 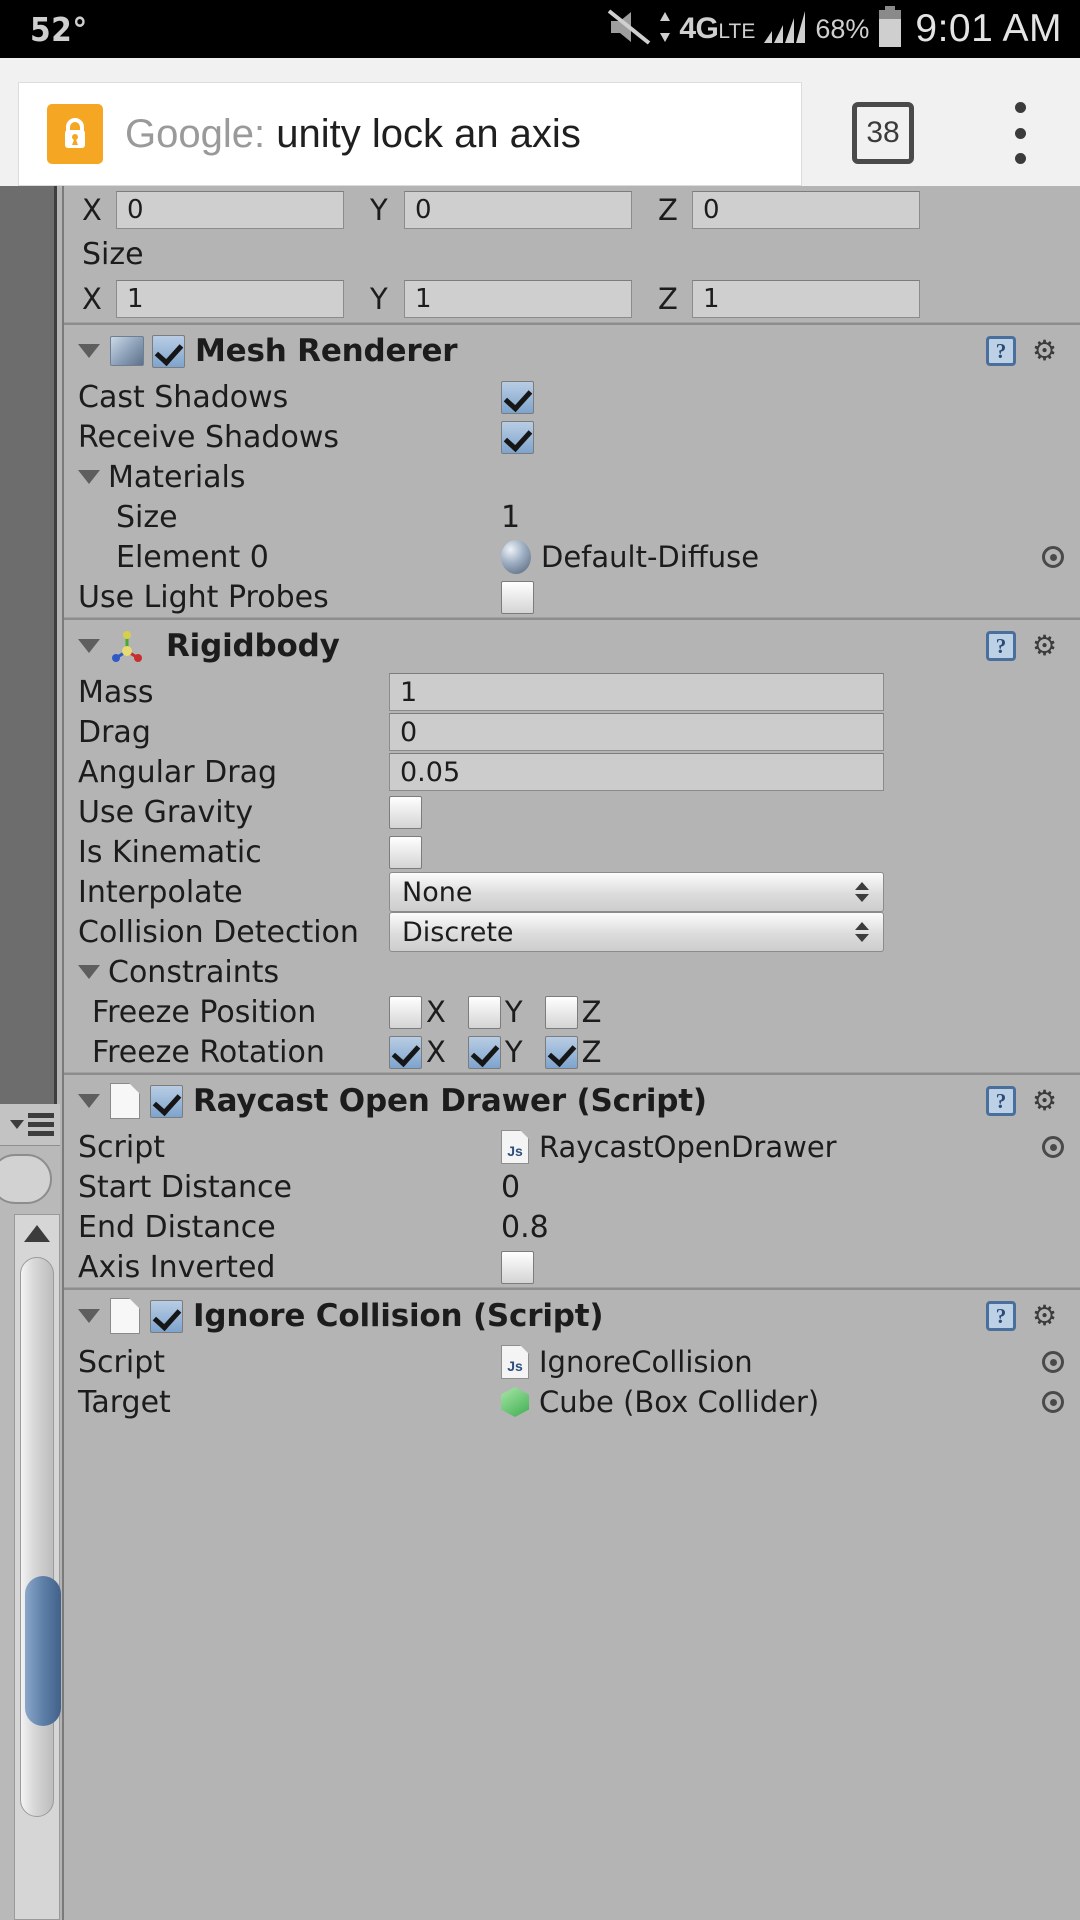 I want to click on component-title: Mesh Renderer, so click(x=326, y=351).